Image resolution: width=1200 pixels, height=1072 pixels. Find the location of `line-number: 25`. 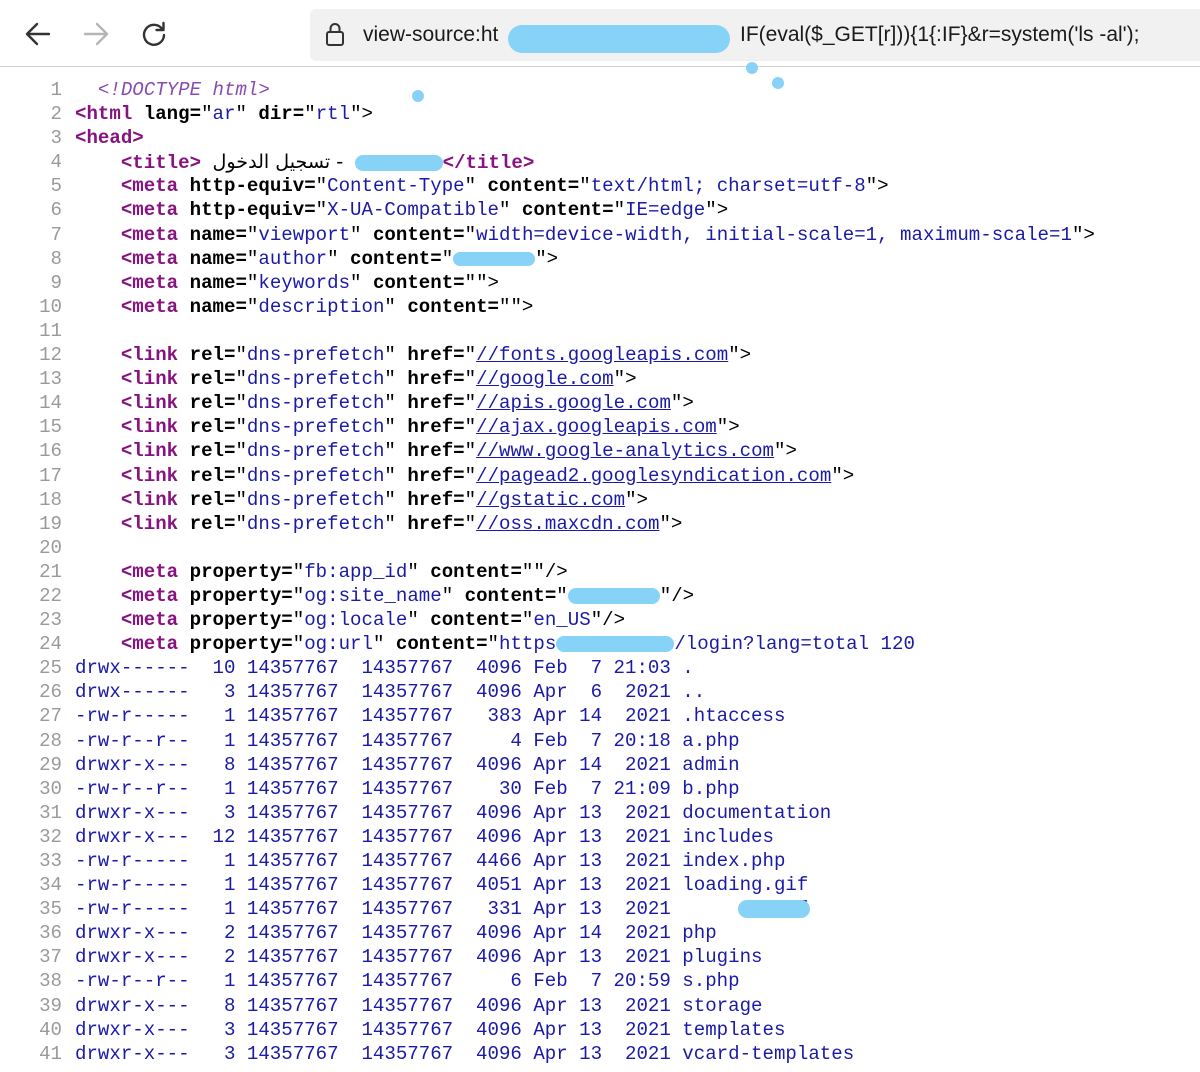

line-number: 25 is located at coordinates (50, 668).